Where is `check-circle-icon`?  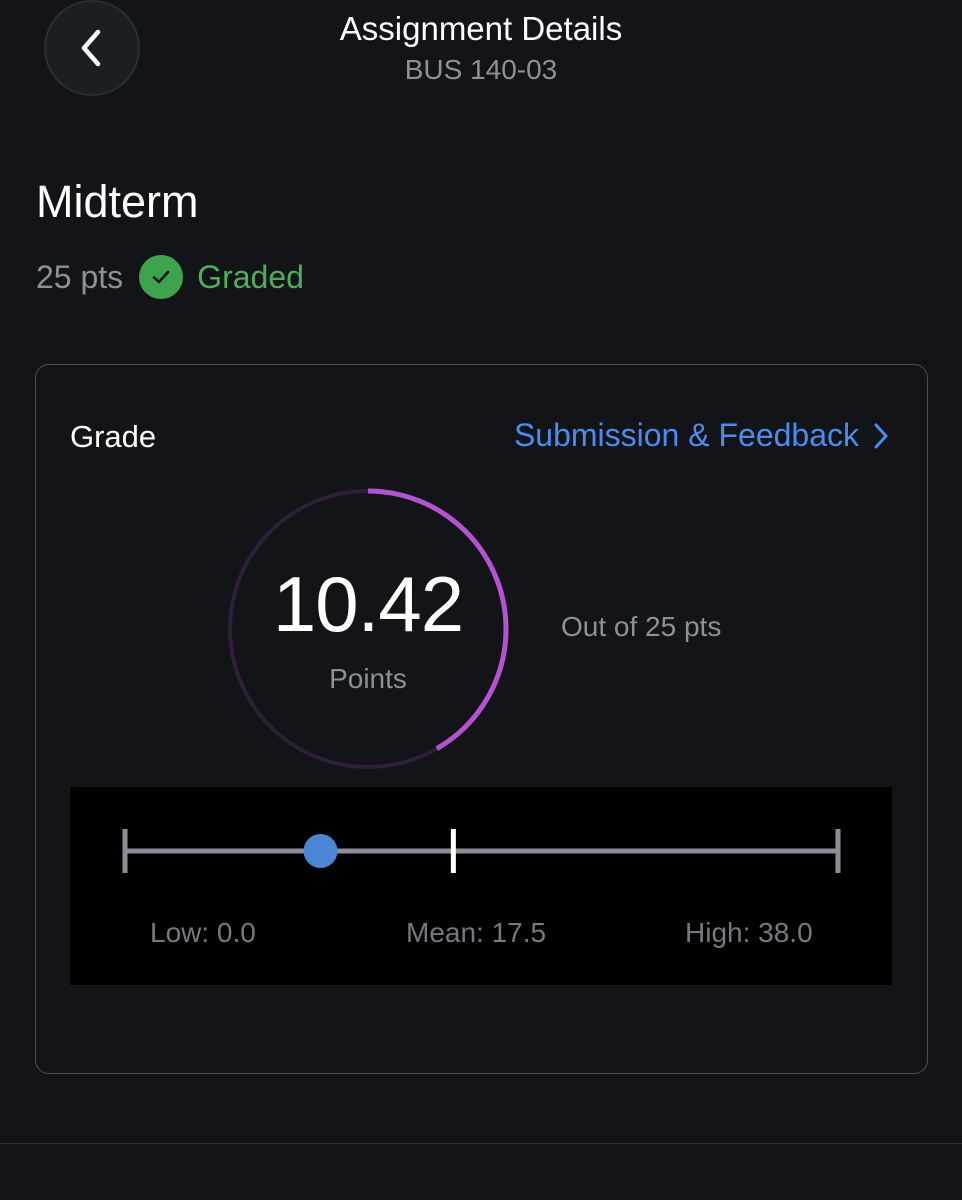
check-circle-icon is located at coordinates (161, 277).